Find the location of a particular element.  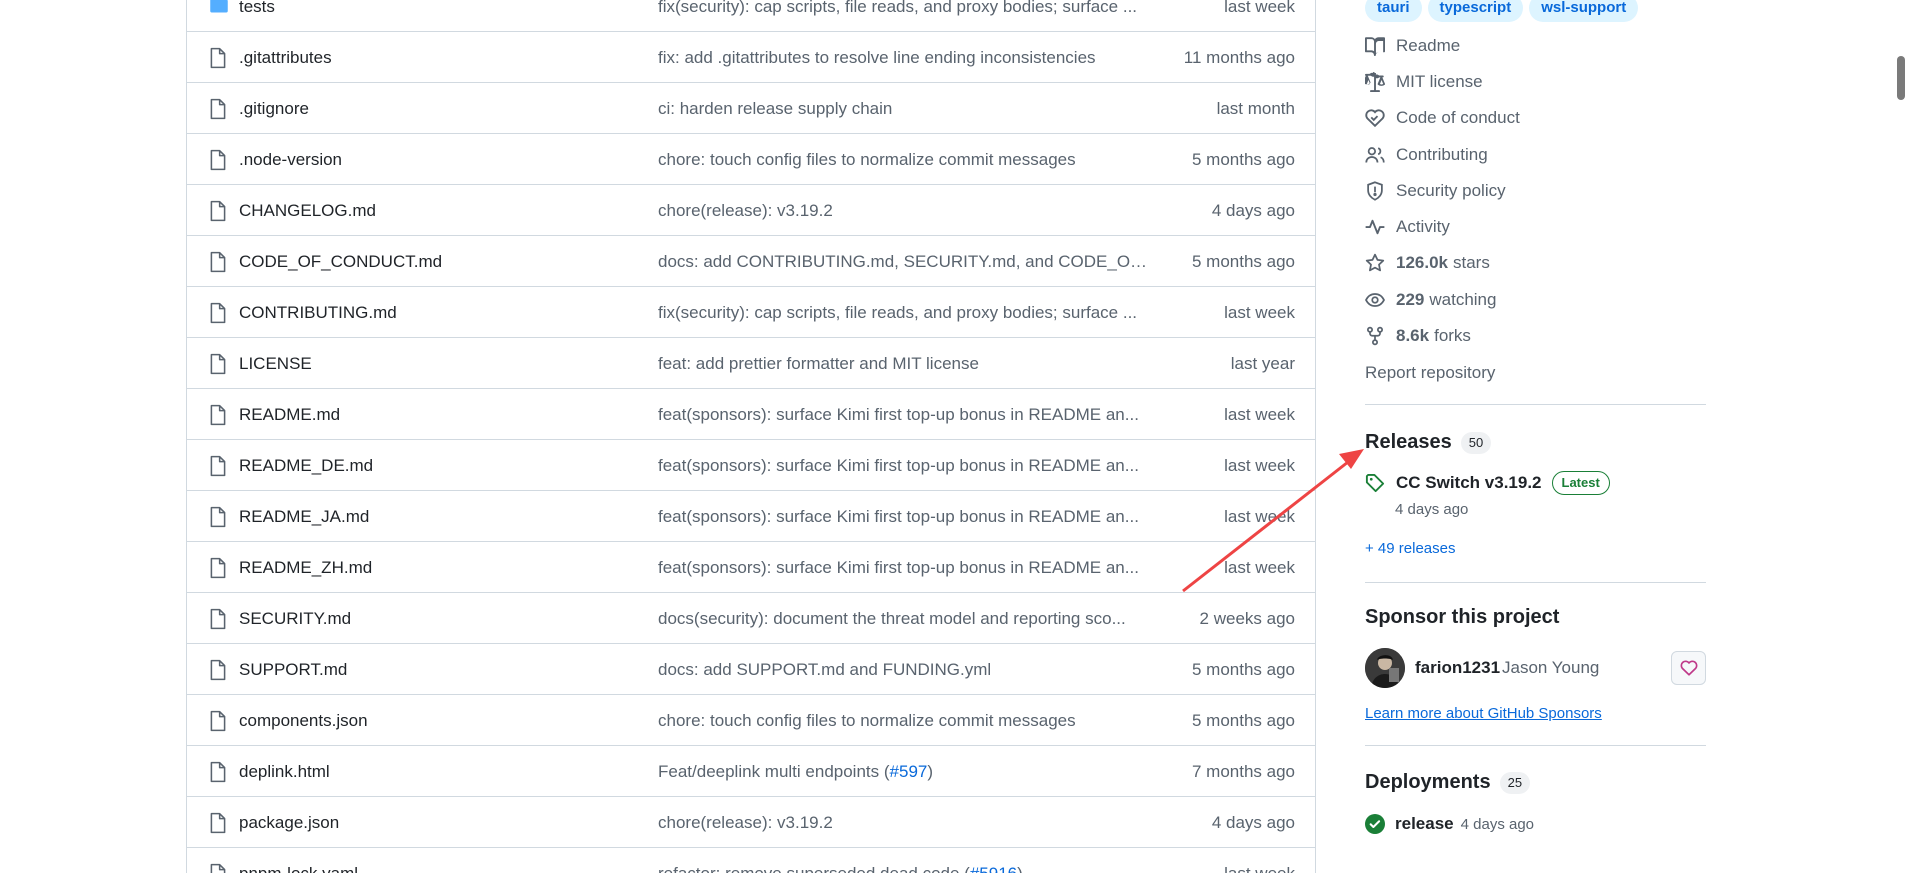

file-name-link: .gitignore is located at coordinates (274, 109).